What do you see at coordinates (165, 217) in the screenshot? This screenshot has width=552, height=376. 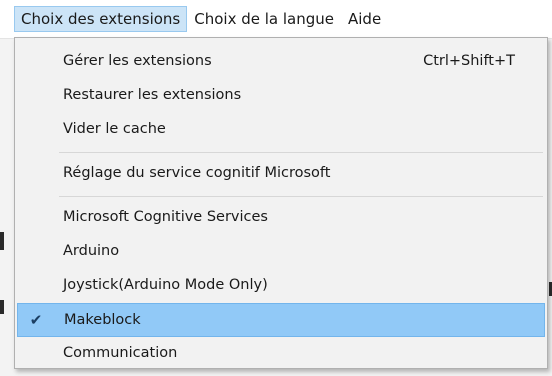 I see `menu-item-label: Microsoft Cognitive Services` at bounding box center [165, 217].